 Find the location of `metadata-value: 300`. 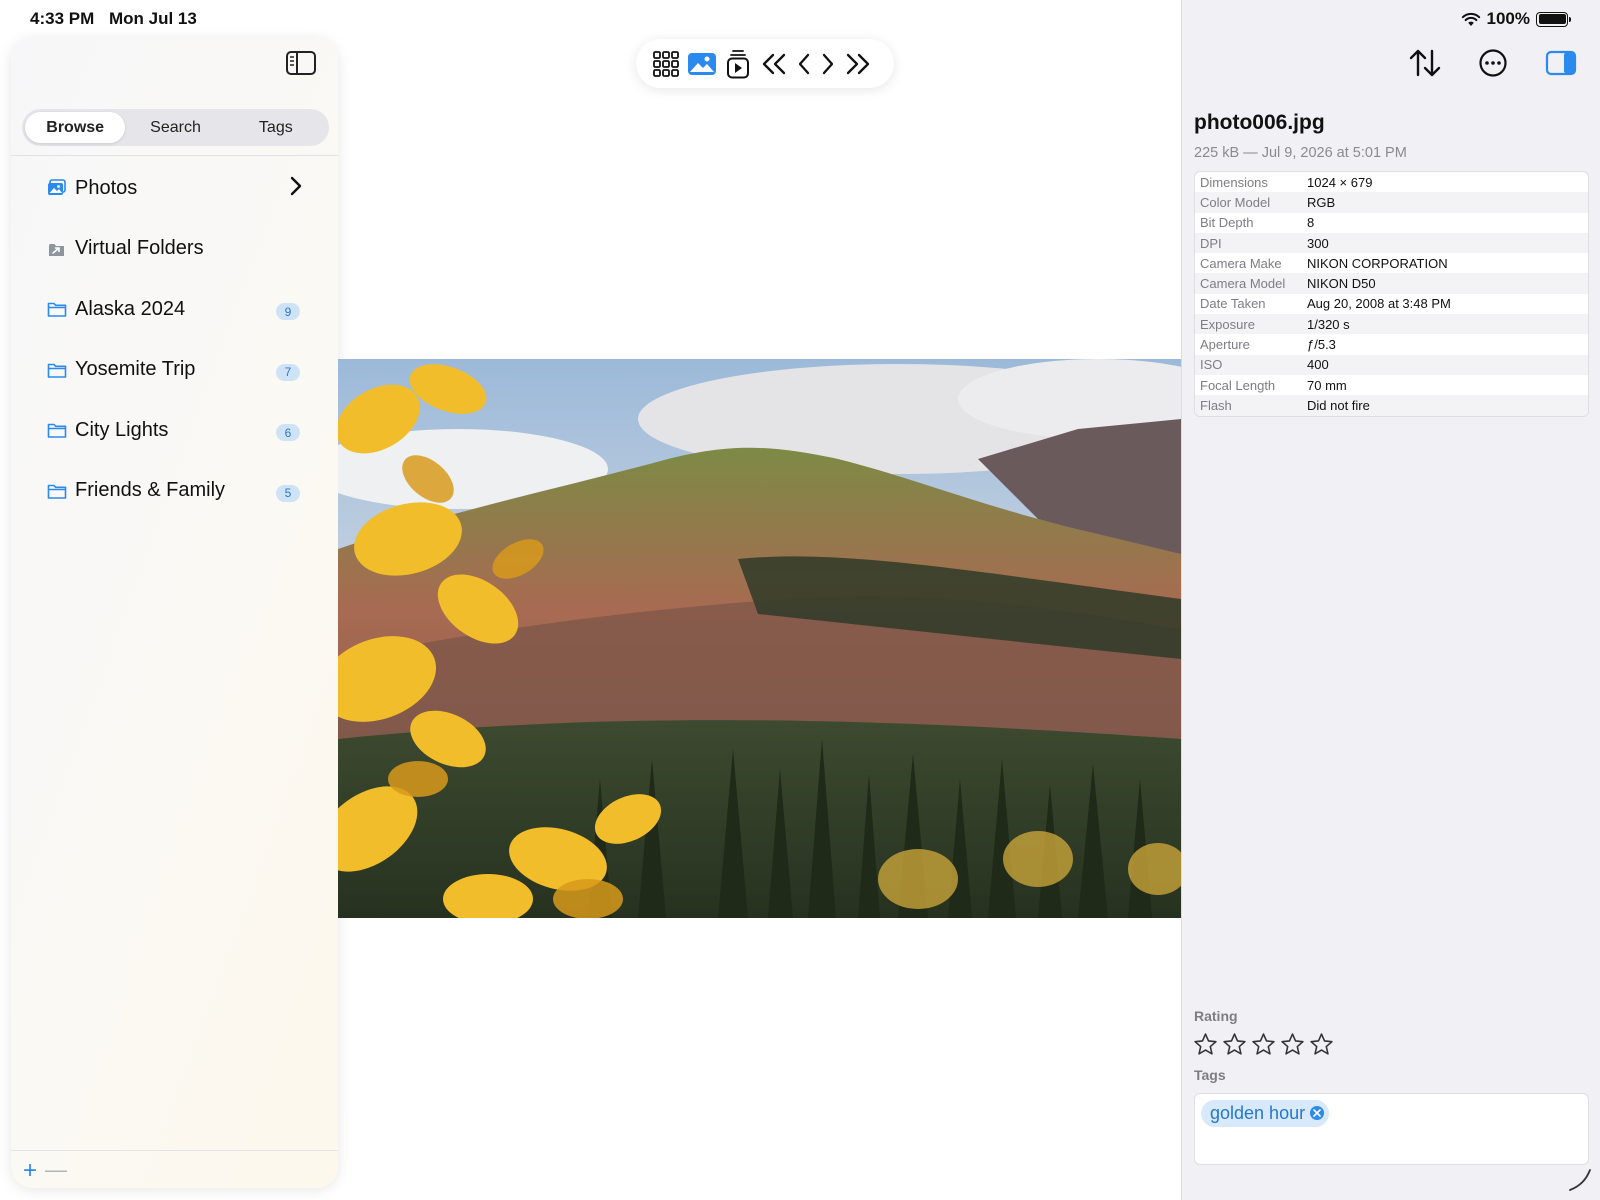

metadata-value: 300 is located at coordinates (1318, 243).